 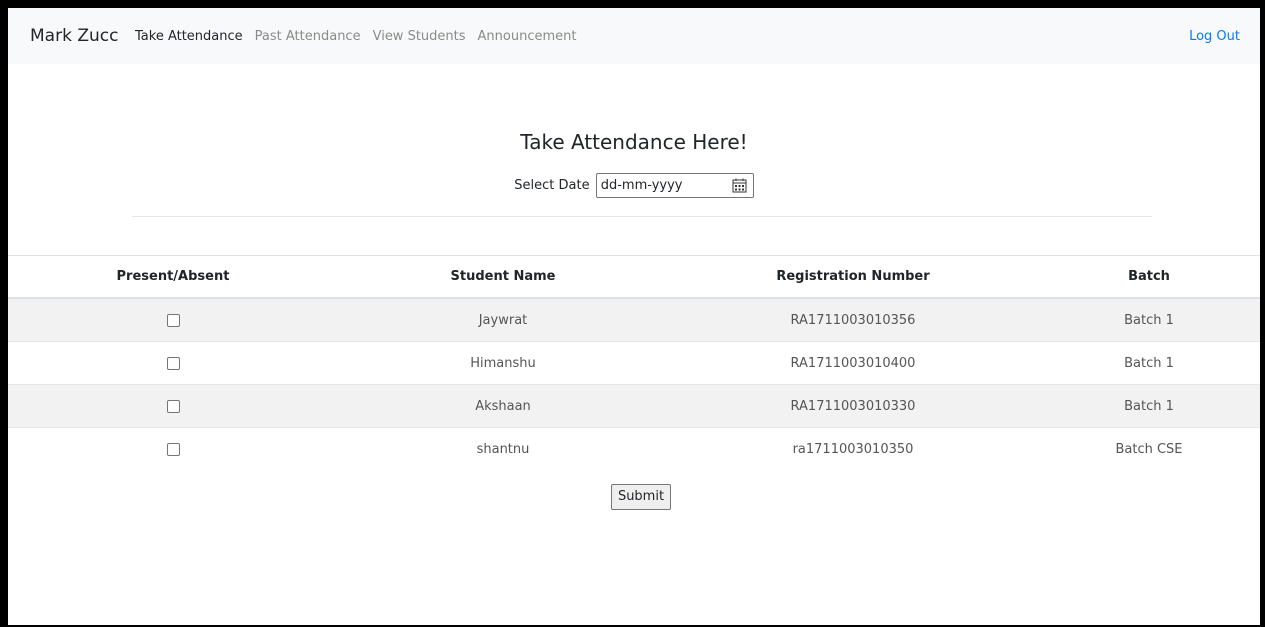 What do you see at coordinates (503, 448) in the screenshot?
I see `student-name: shantnu` at bounding box center [503, 448].